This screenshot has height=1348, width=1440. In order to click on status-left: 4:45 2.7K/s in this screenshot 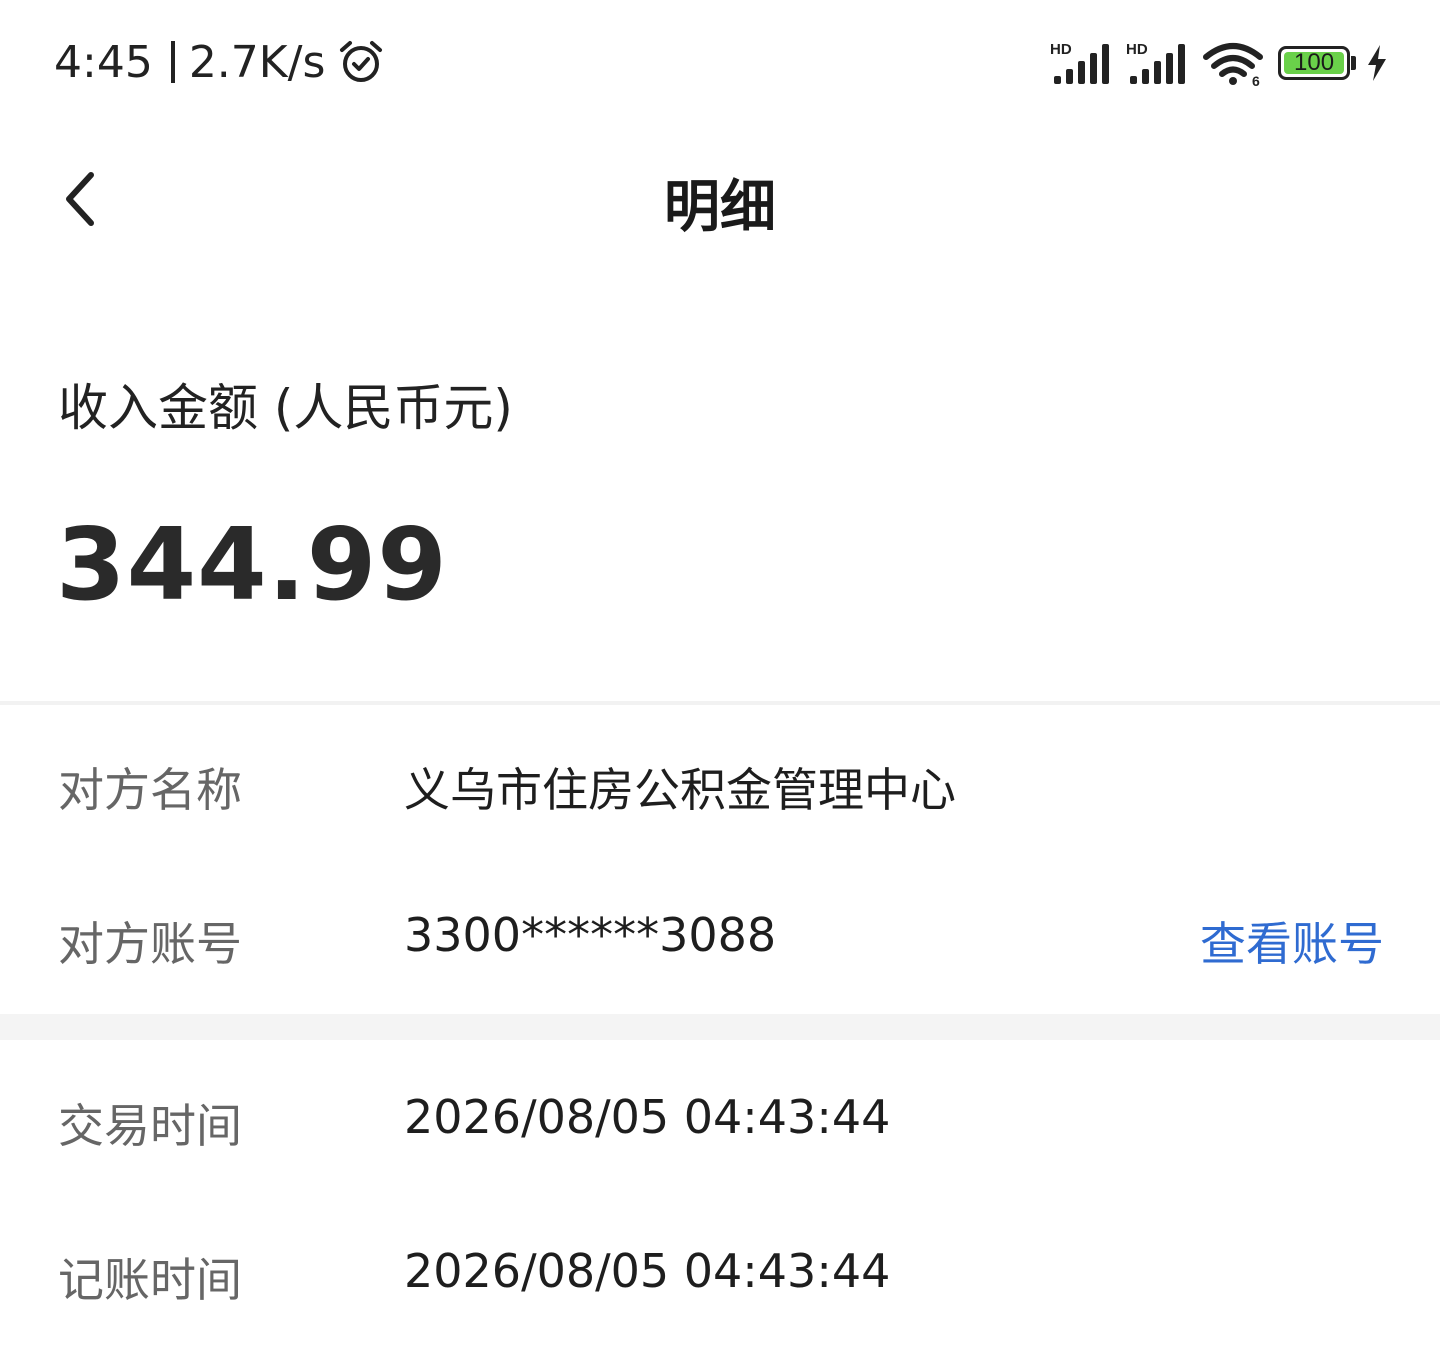, I will do `click(219, 62)`.